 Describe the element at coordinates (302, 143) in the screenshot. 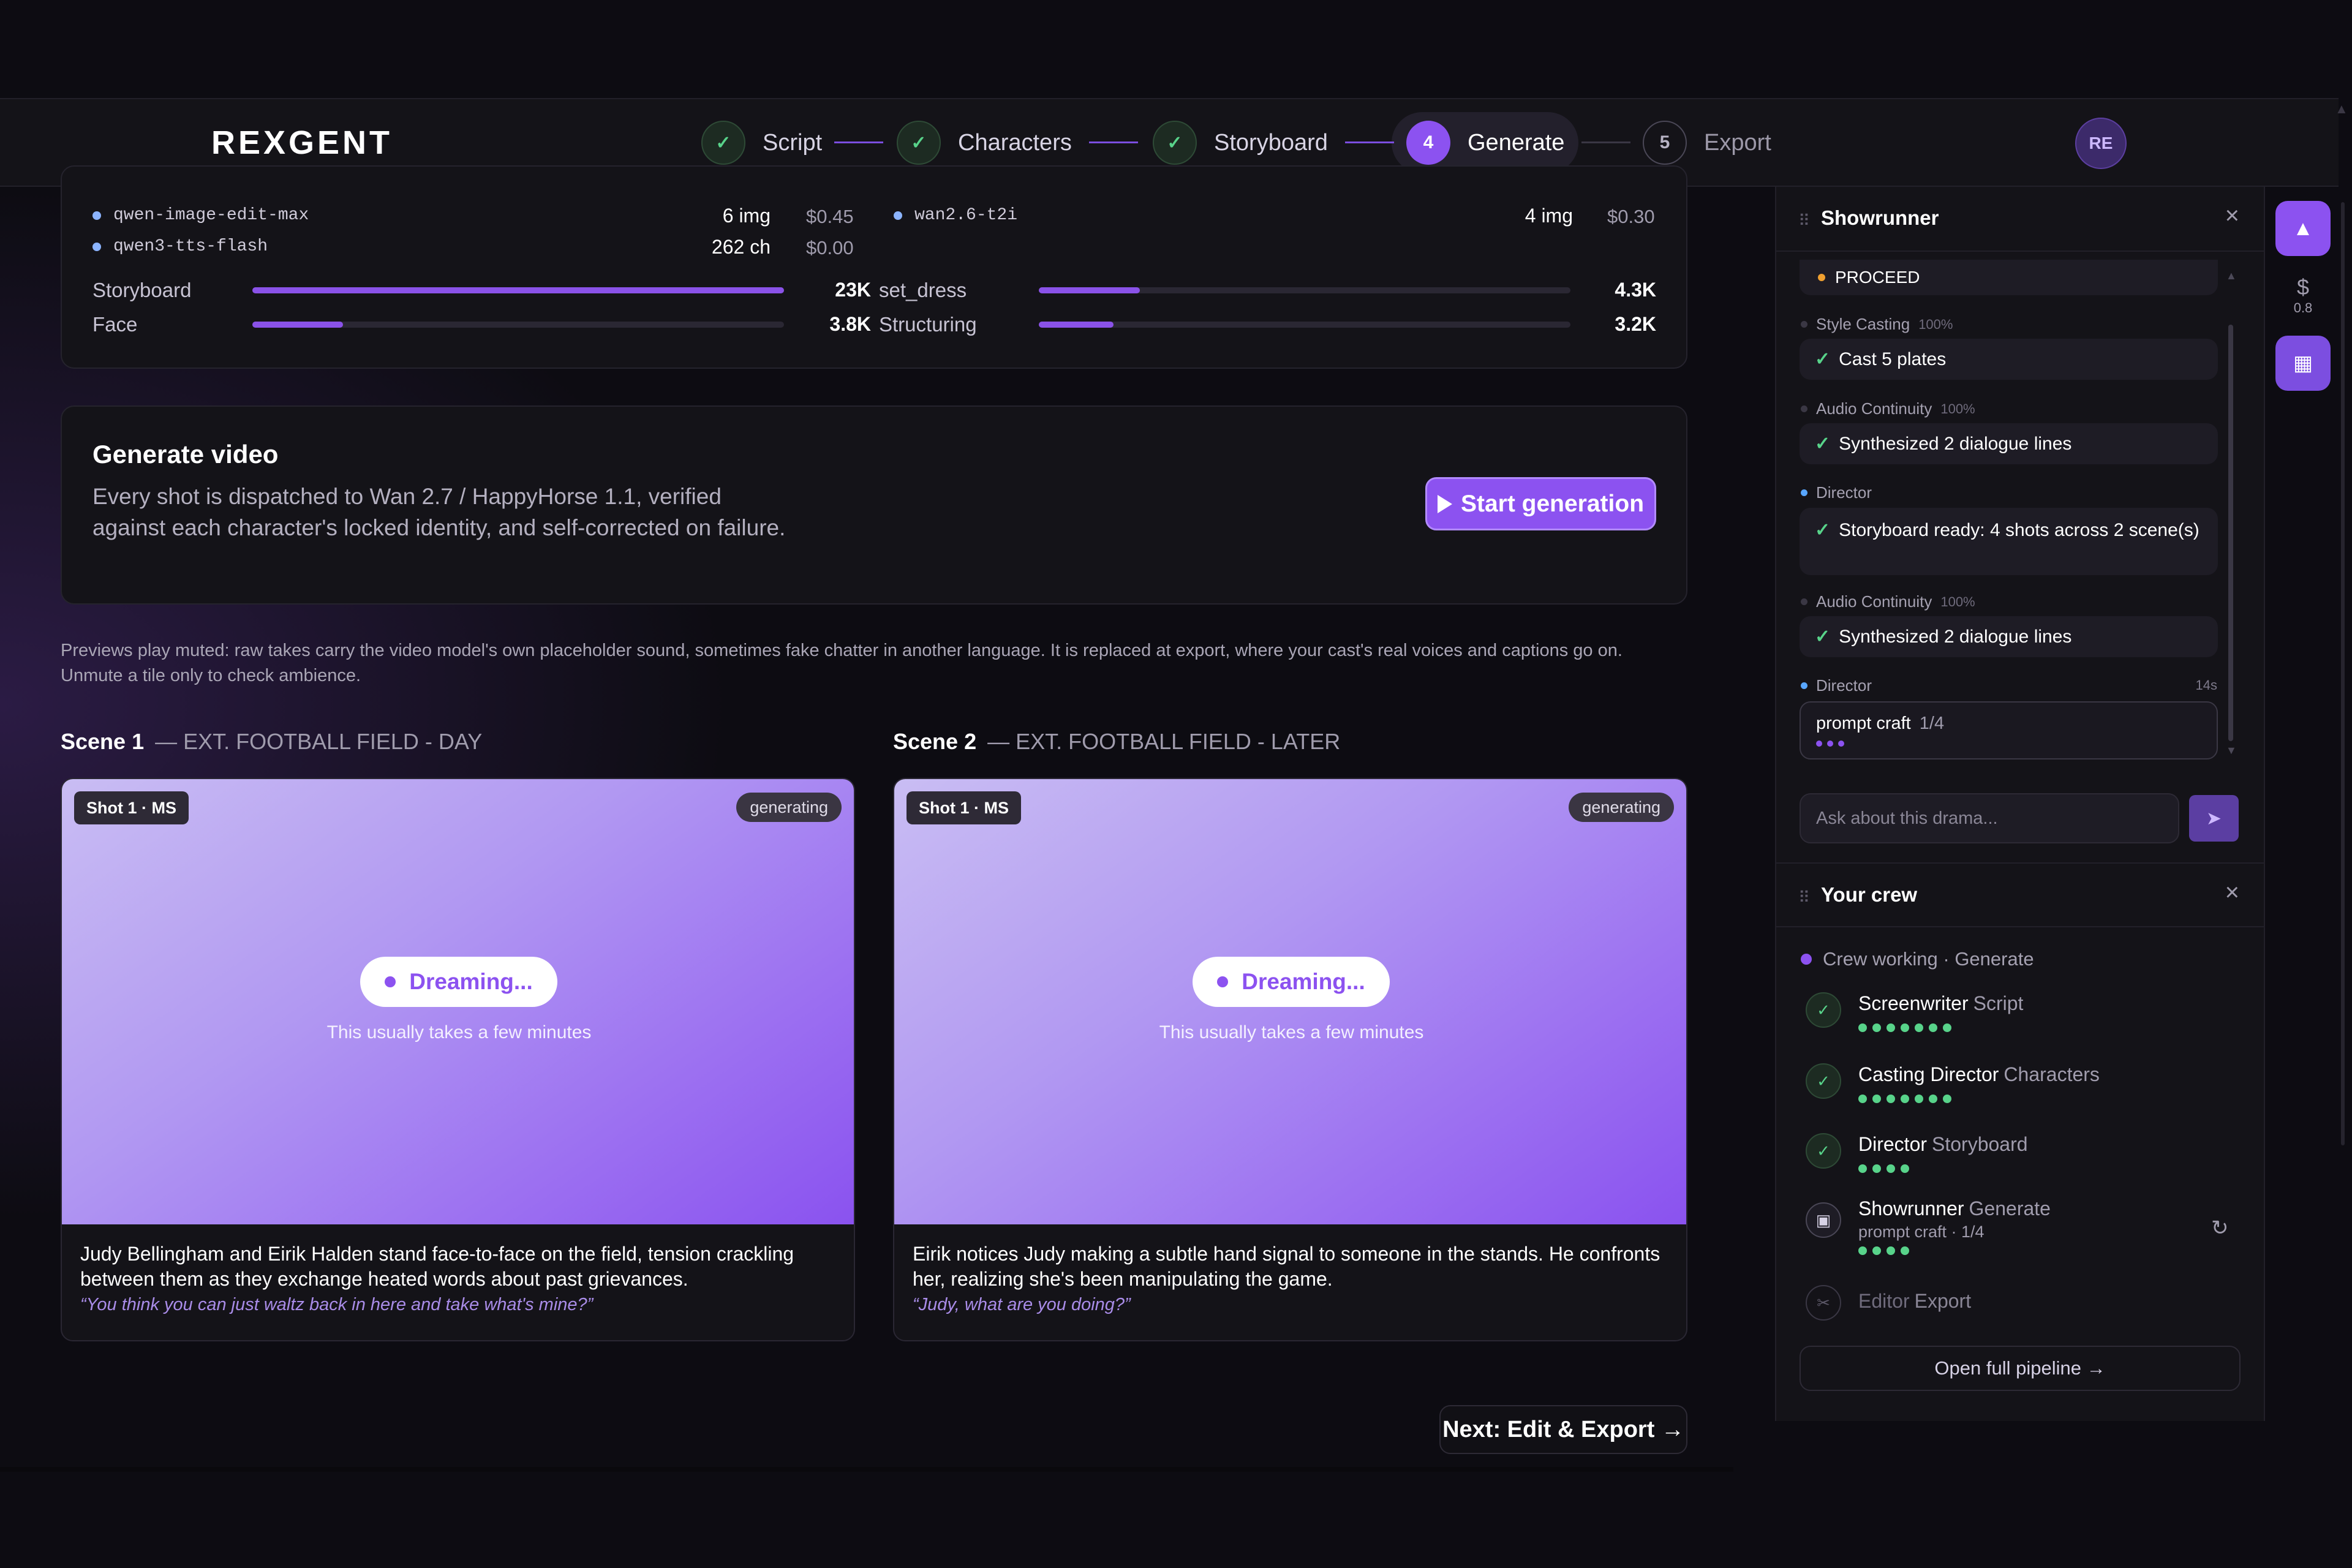

I see `app-logo: REXGENT` at that location.